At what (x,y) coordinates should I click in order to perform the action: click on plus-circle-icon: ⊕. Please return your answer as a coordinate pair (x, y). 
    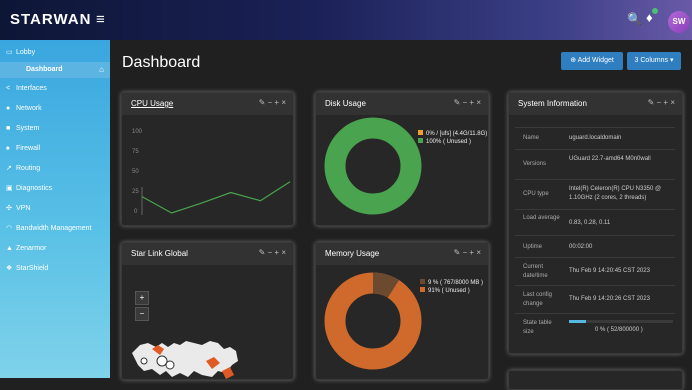
    Looking at the image, I should click on (574, 60).